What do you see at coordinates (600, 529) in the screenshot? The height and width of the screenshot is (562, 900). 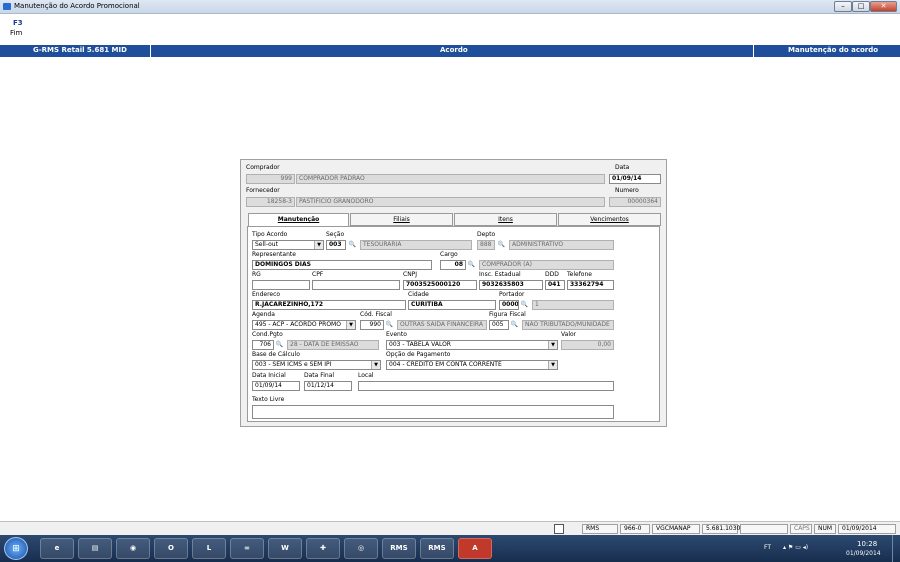 I see `status-app: RMS` at bounding box center [600, 529].